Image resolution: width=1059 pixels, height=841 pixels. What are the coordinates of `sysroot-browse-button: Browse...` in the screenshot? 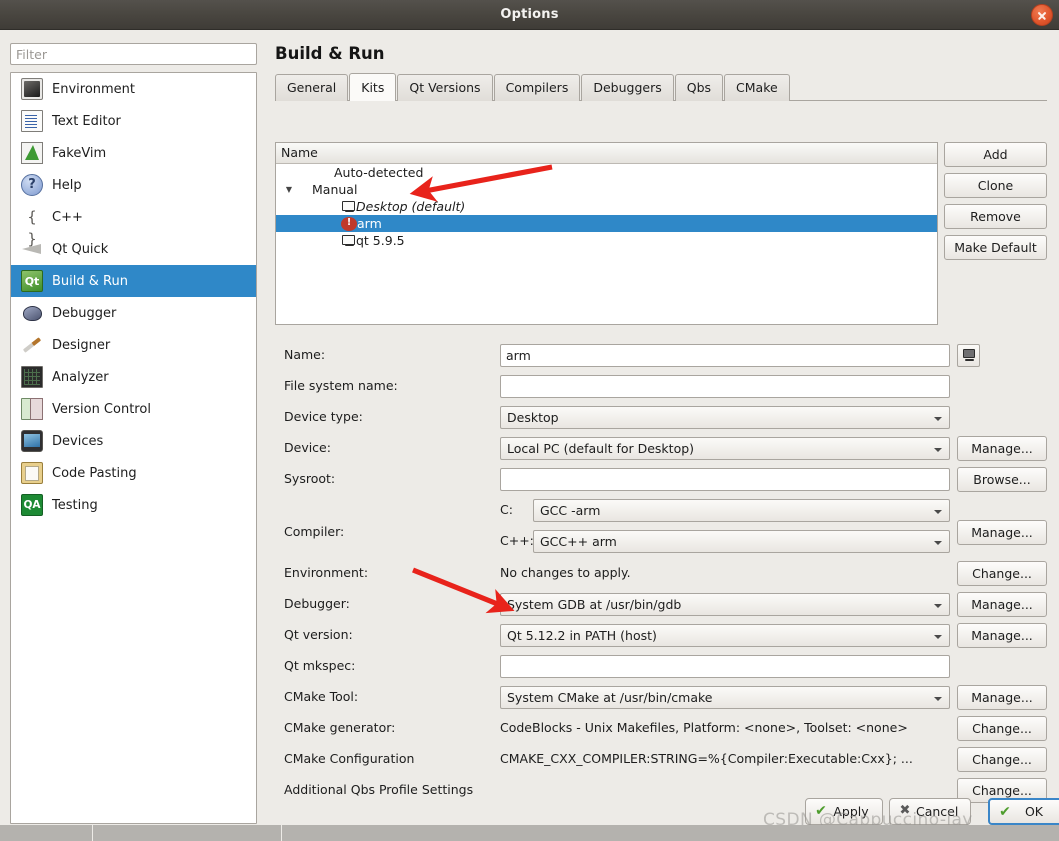 It's located at (1002, 479).